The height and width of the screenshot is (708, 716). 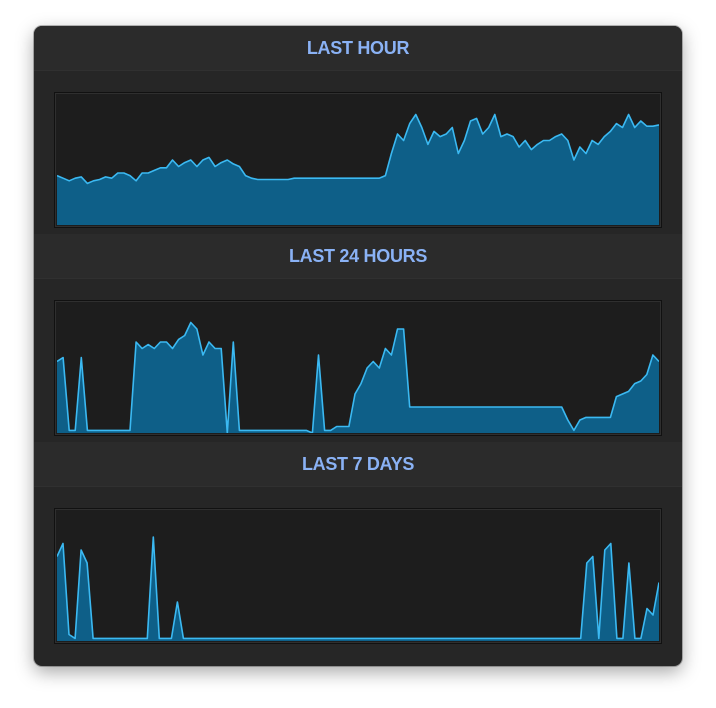 I want to click on section-title: LAST HOUR, so click(x=358, y=47).